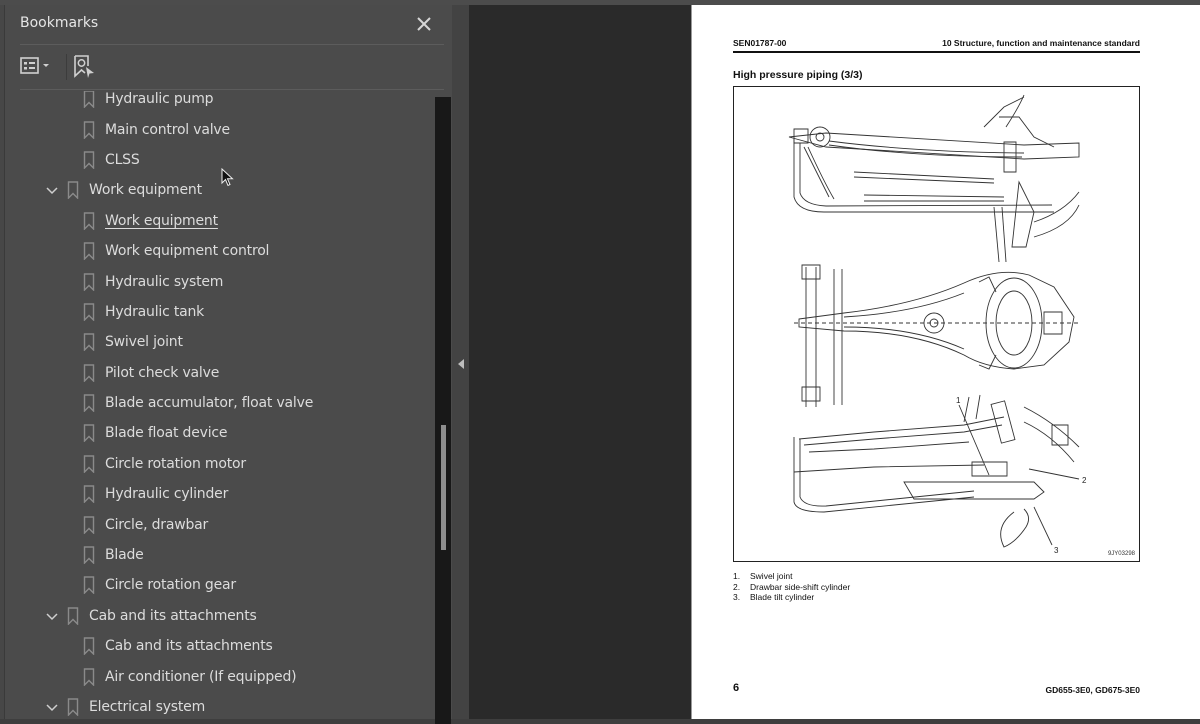  What do you see at coordinates (736, 688) in the screenshot?
I see `page-number: 6` at bounding box center [736, 688].